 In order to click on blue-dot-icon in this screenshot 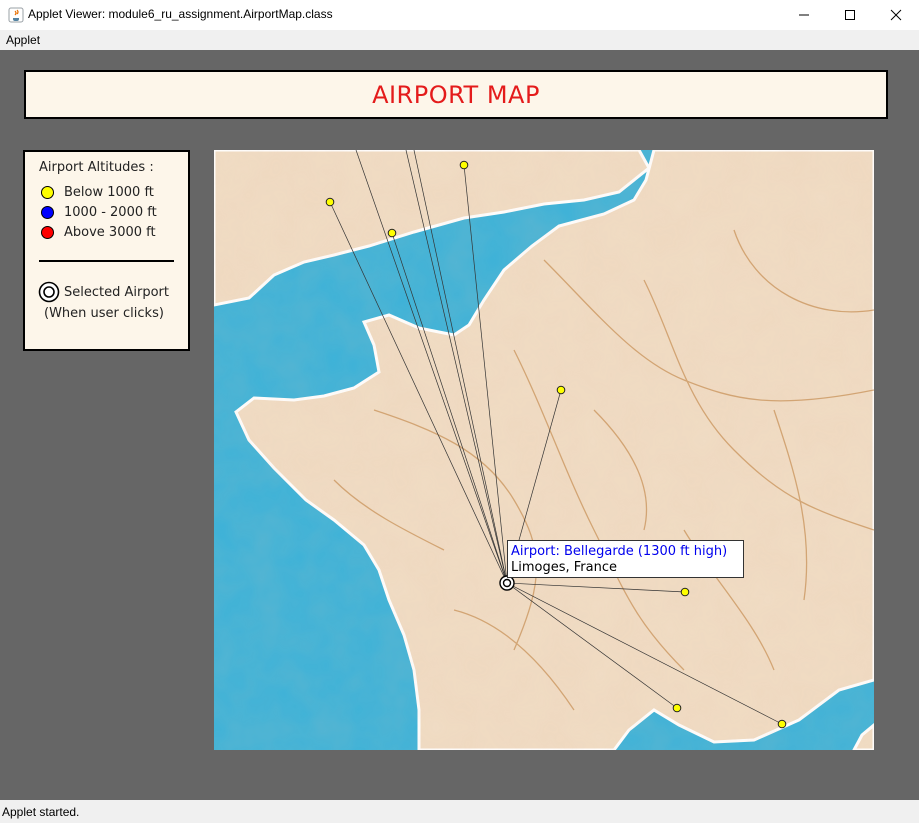, I will do `click(47, 212)`.